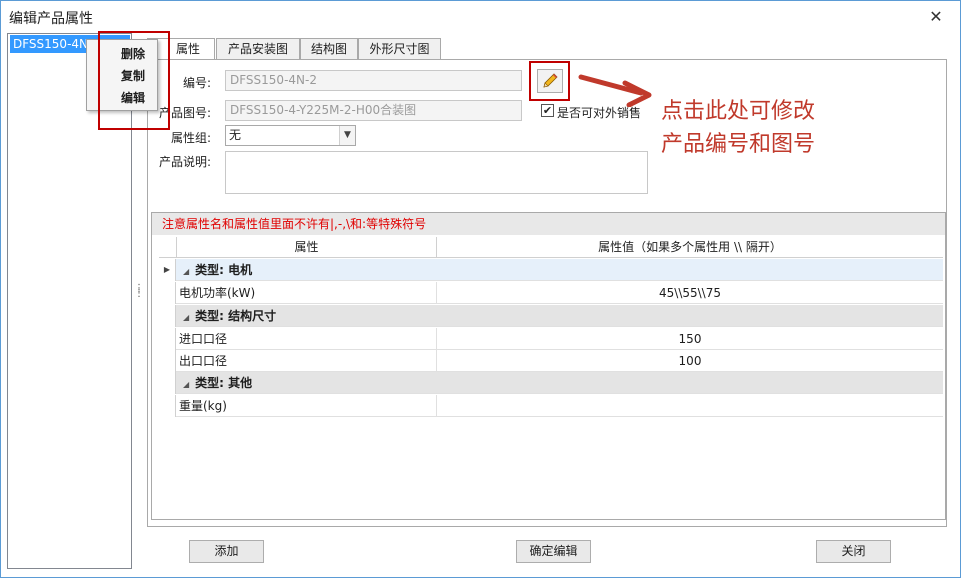 Image resolution: width=961 pixels, height=578 pixels. I want to click on close-window-button: ✕, so click(936, 17).